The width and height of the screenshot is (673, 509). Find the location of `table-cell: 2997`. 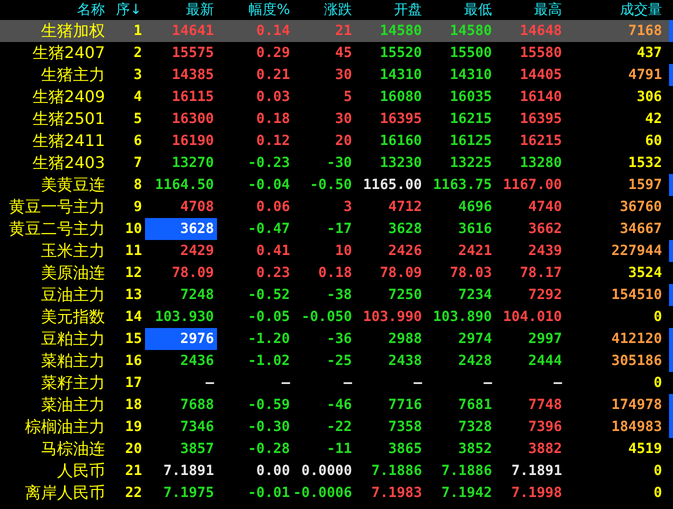

table-cell: 2997 is located at coordinates (545, 339).